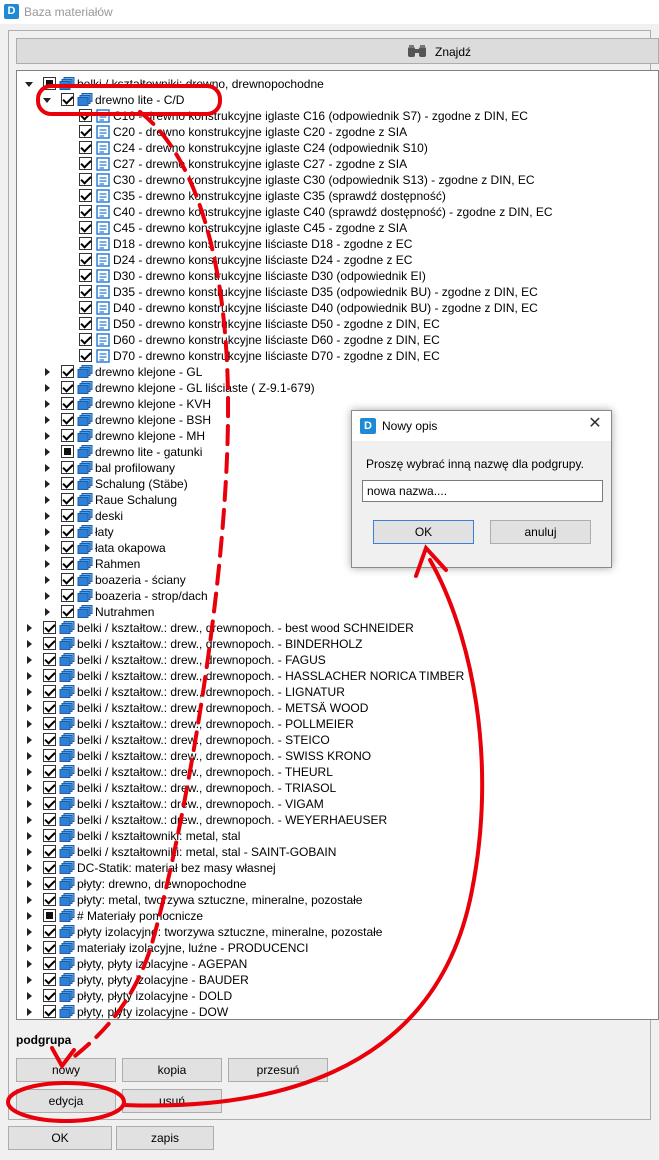  I want to click on move-button: przesuń, so click(278, 1070).